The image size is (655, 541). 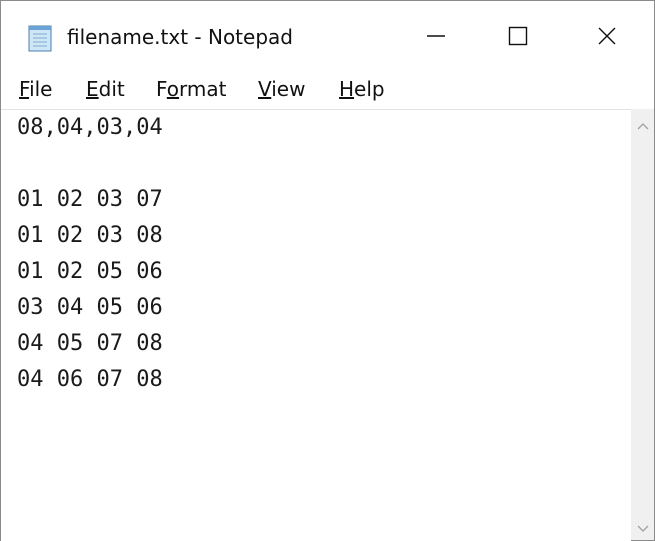 I want to click on window-title: filename.txt - Notepad, so click(x=180, y=37).